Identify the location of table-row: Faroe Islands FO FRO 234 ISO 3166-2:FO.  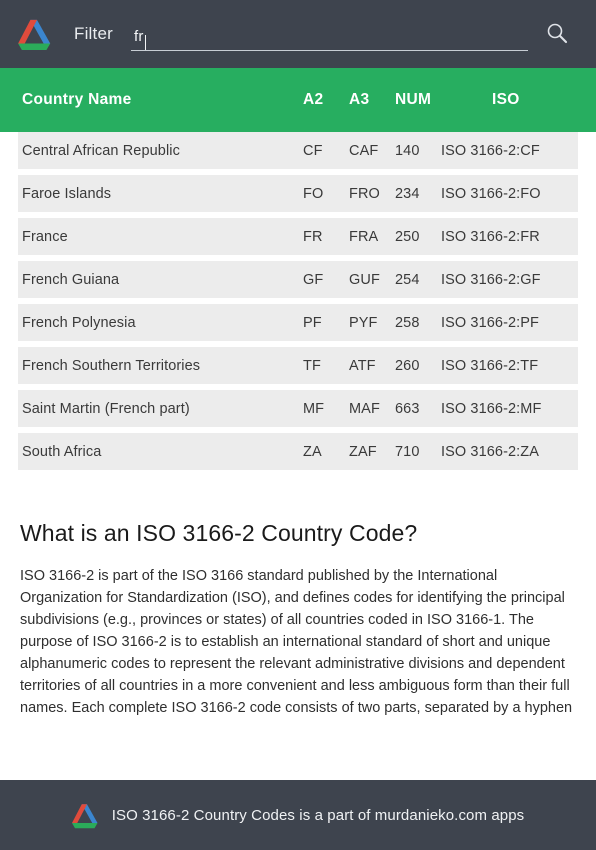
(298, 193).